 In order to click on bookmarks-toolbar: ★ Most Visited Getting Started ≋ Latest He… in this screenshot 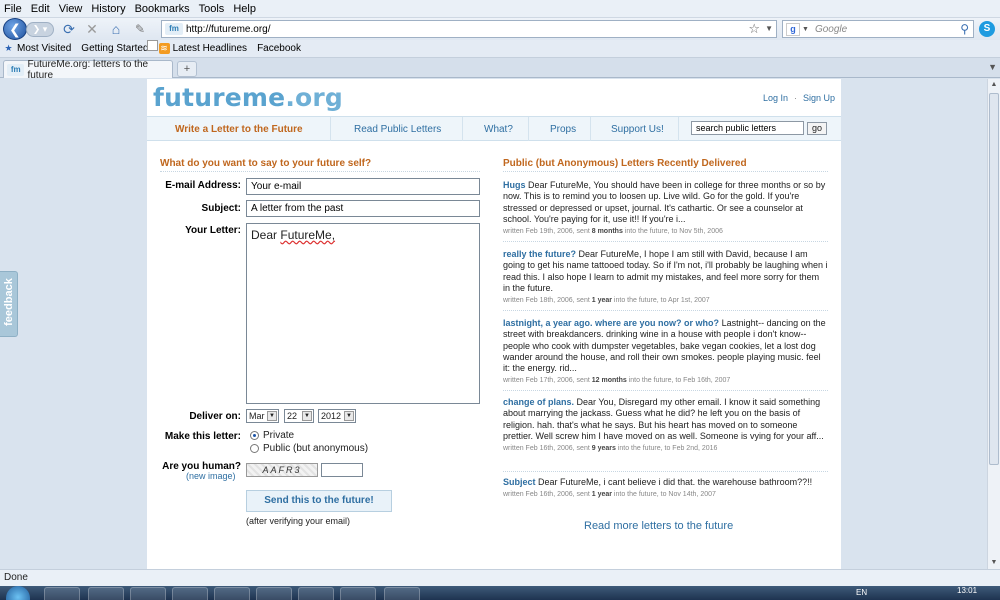, I will do `click(500, 49)`.